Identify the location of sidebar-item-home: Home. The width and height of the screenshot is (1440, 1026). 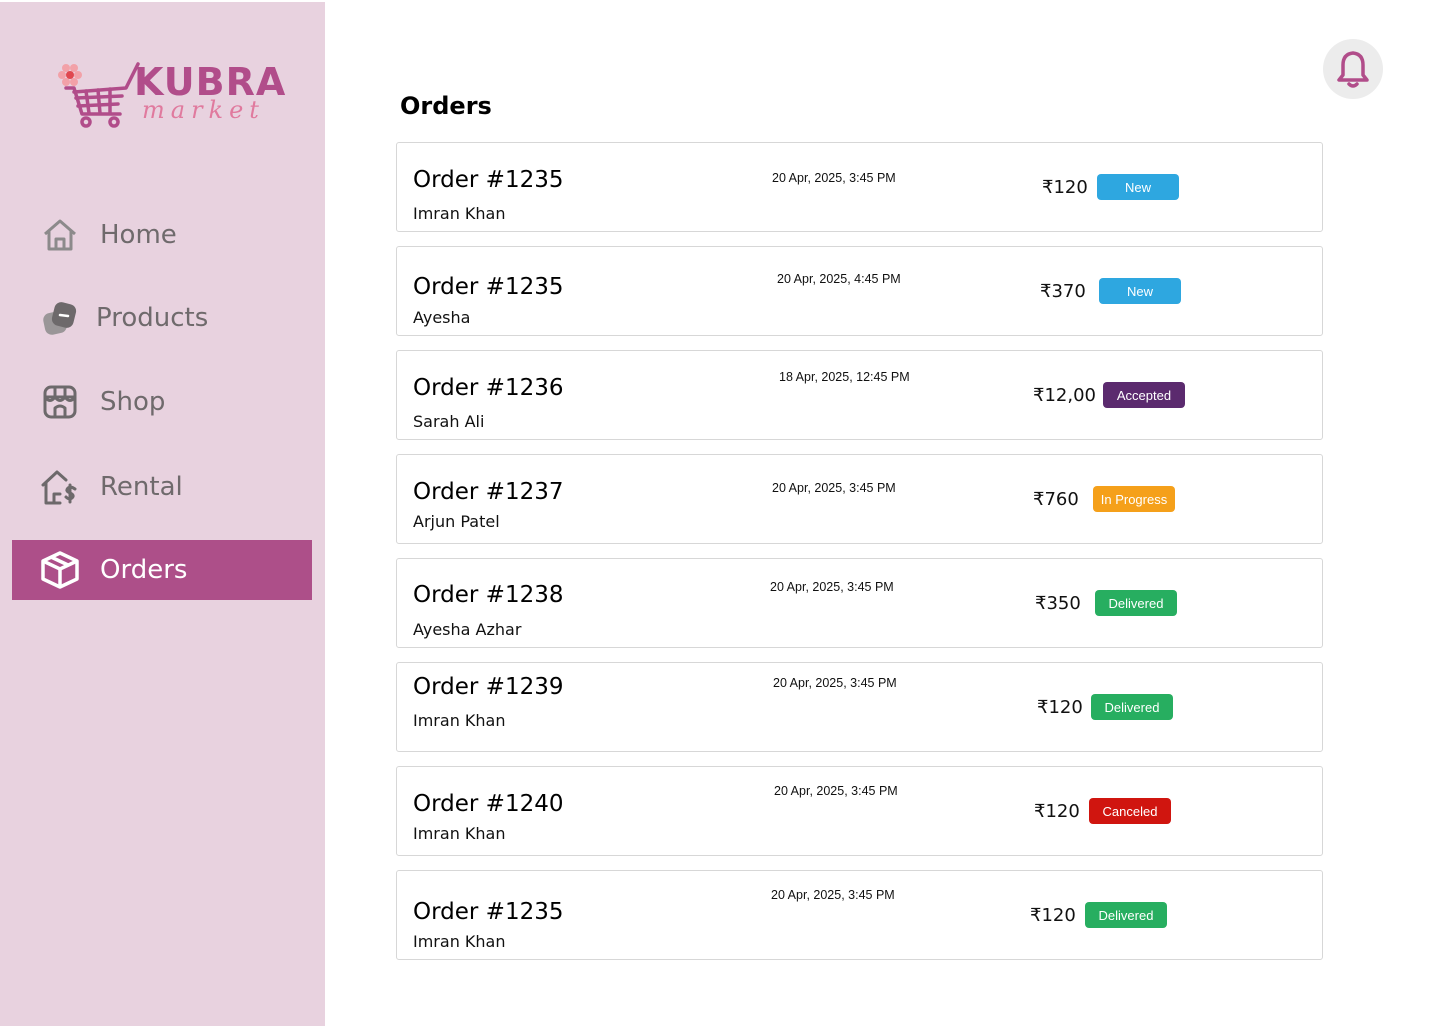
(162, 235).